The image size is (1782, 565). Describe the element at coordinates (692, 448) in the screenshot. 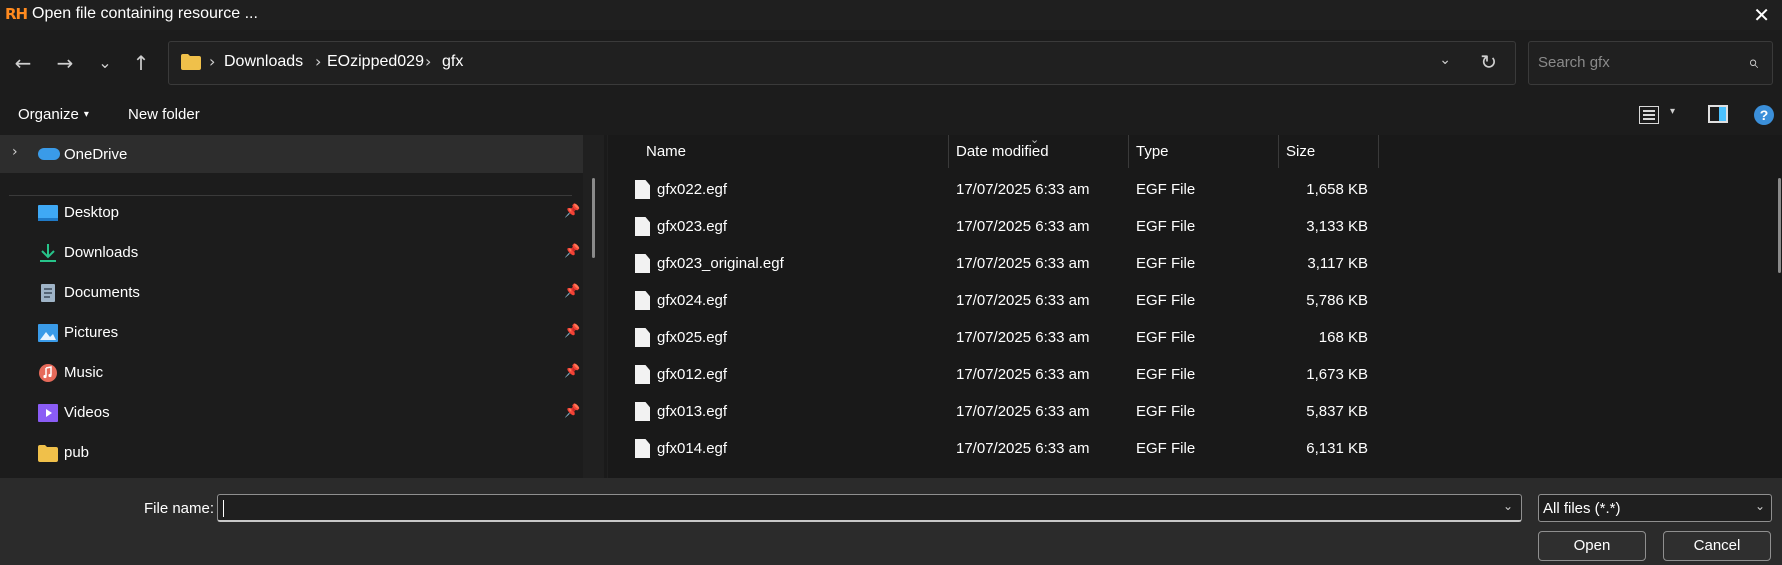

I see `file-name-cell: gfx014.egf` at that location.